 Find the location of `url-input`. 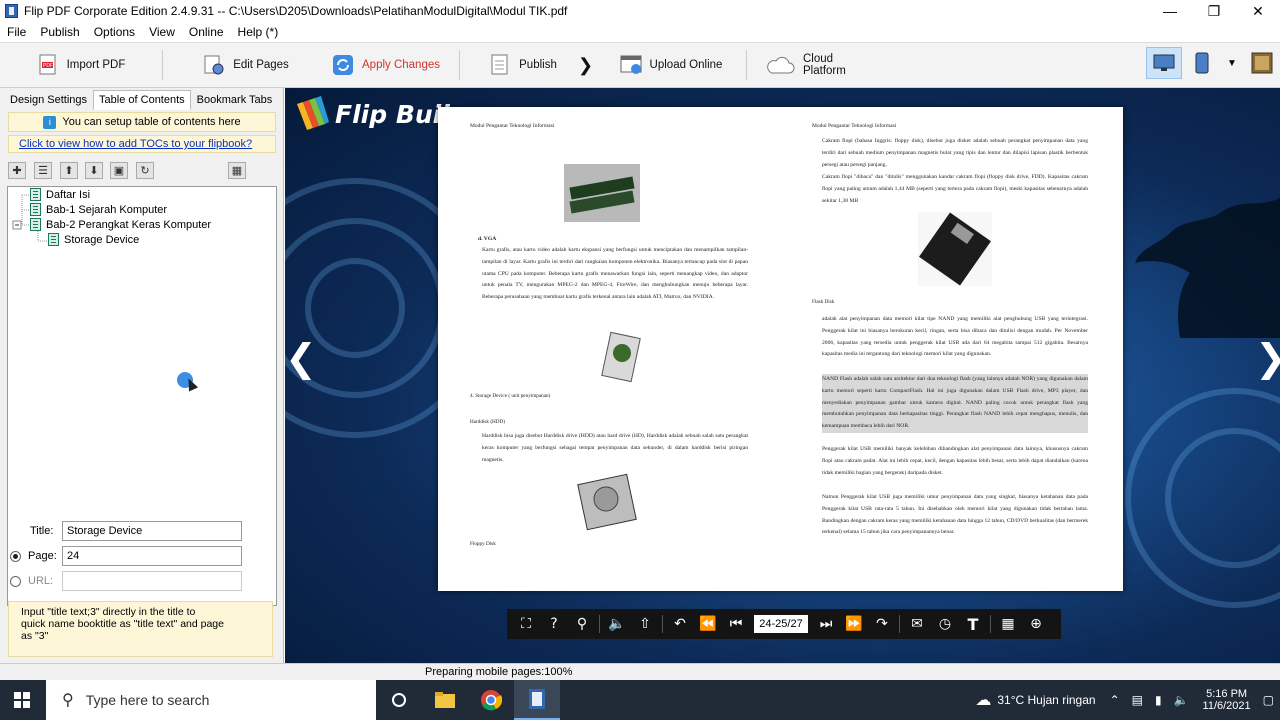

url-input is located at coordinates (152, 581).